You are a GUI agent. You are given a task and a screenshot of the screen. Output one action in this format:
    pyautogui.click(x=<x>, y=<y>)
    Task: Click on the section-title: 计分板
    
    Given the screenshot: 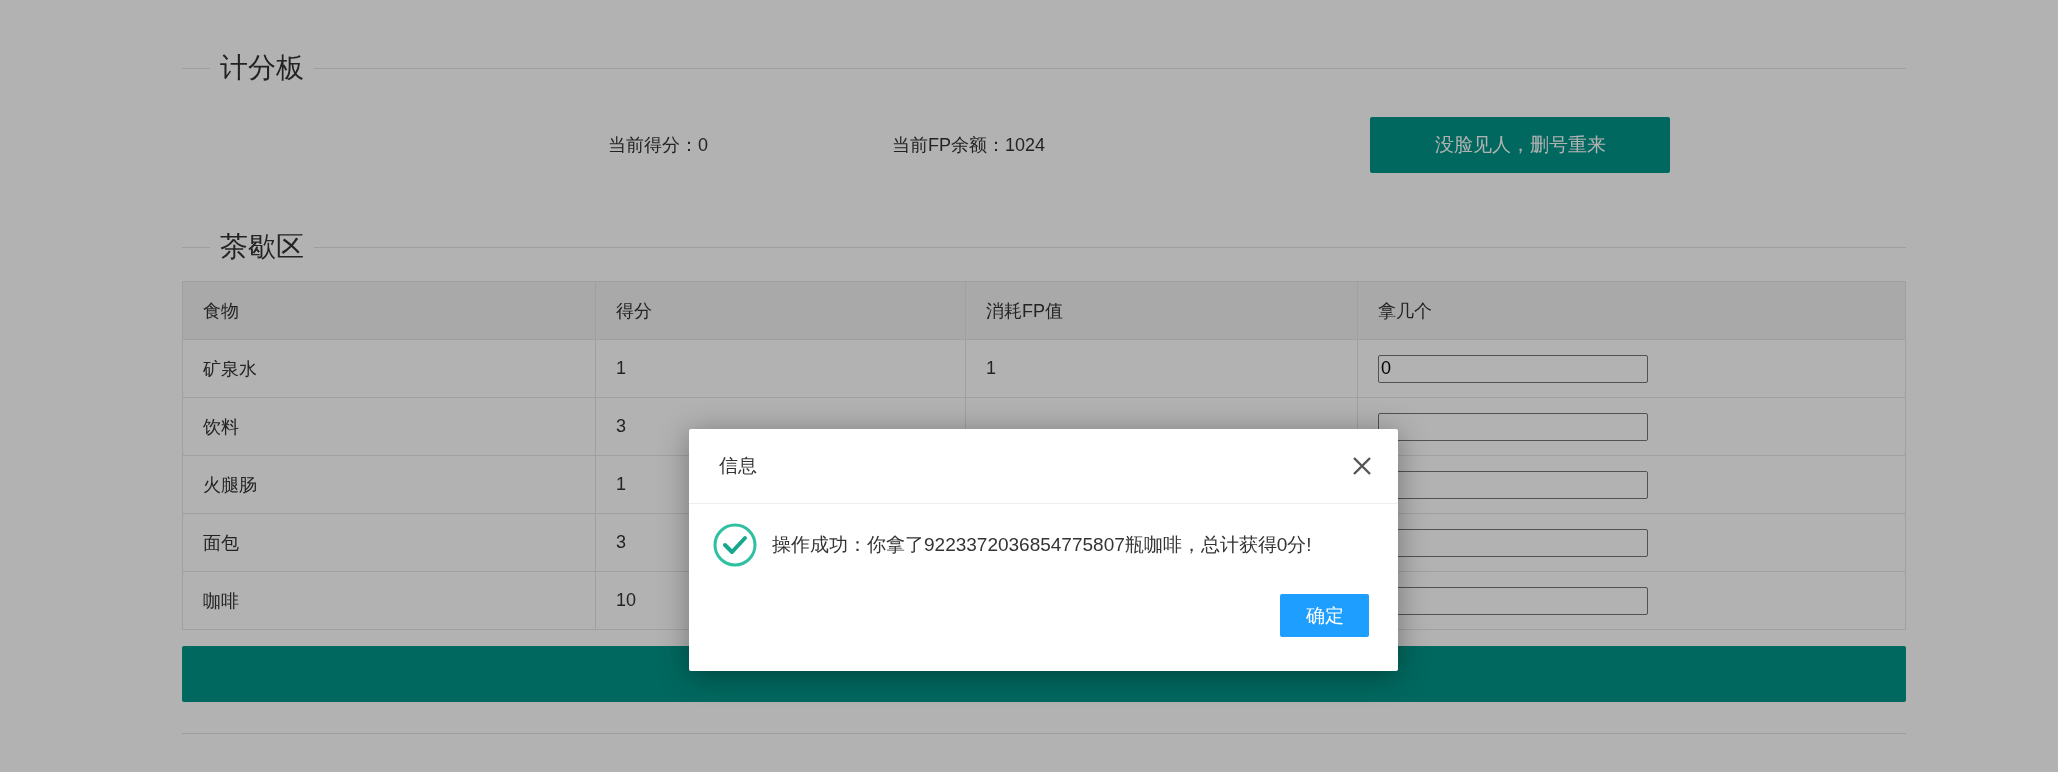 What is the action you would take?
    pyautogui.click(x=262, y=68)
    